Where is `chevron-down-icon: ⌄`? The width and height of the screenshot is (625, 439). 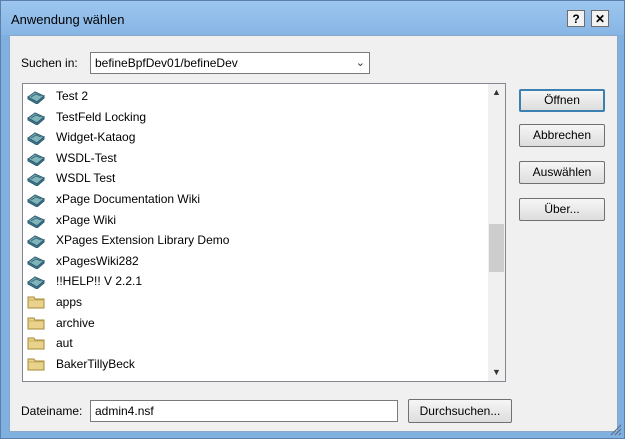
chevron-down-icon: ⌄ is located at coordinates (360, 62).